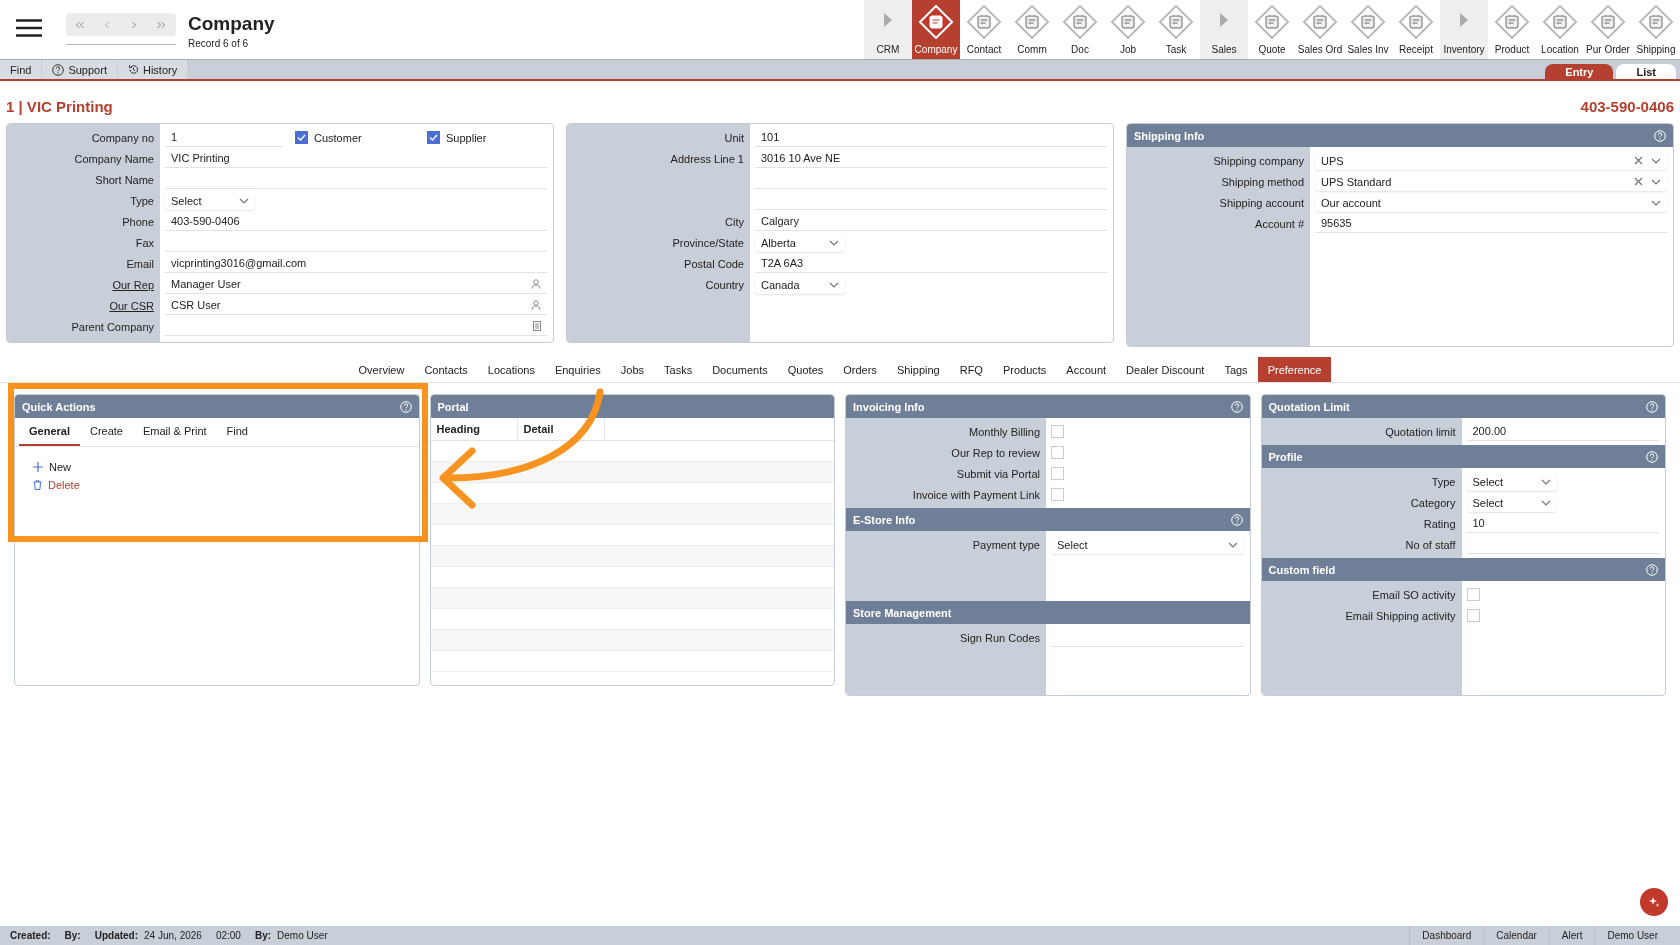 Image resolution: width=1680 pixels, height=945 pixels. I want to click on section-title: Profile, so click(1285, 456).